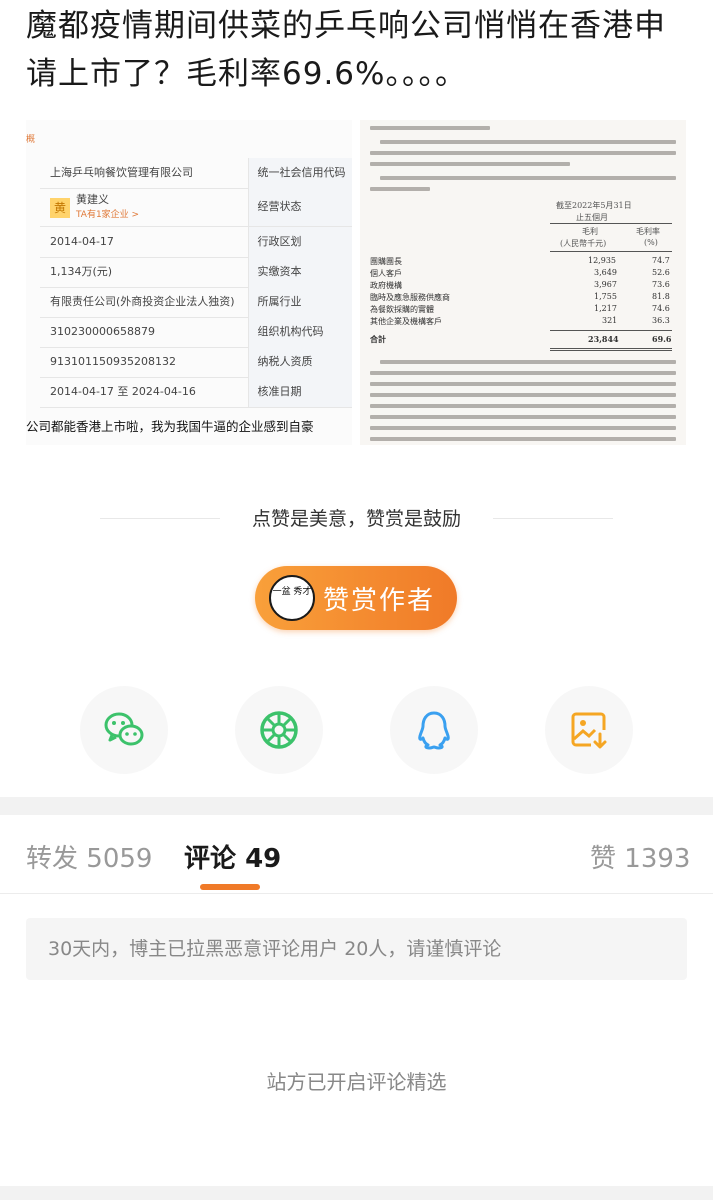 This screenshot has height=1200, width=713. I want to click on info-row: 2014-04-17 至 2024-04-16 核准日期, so click(196, 392).